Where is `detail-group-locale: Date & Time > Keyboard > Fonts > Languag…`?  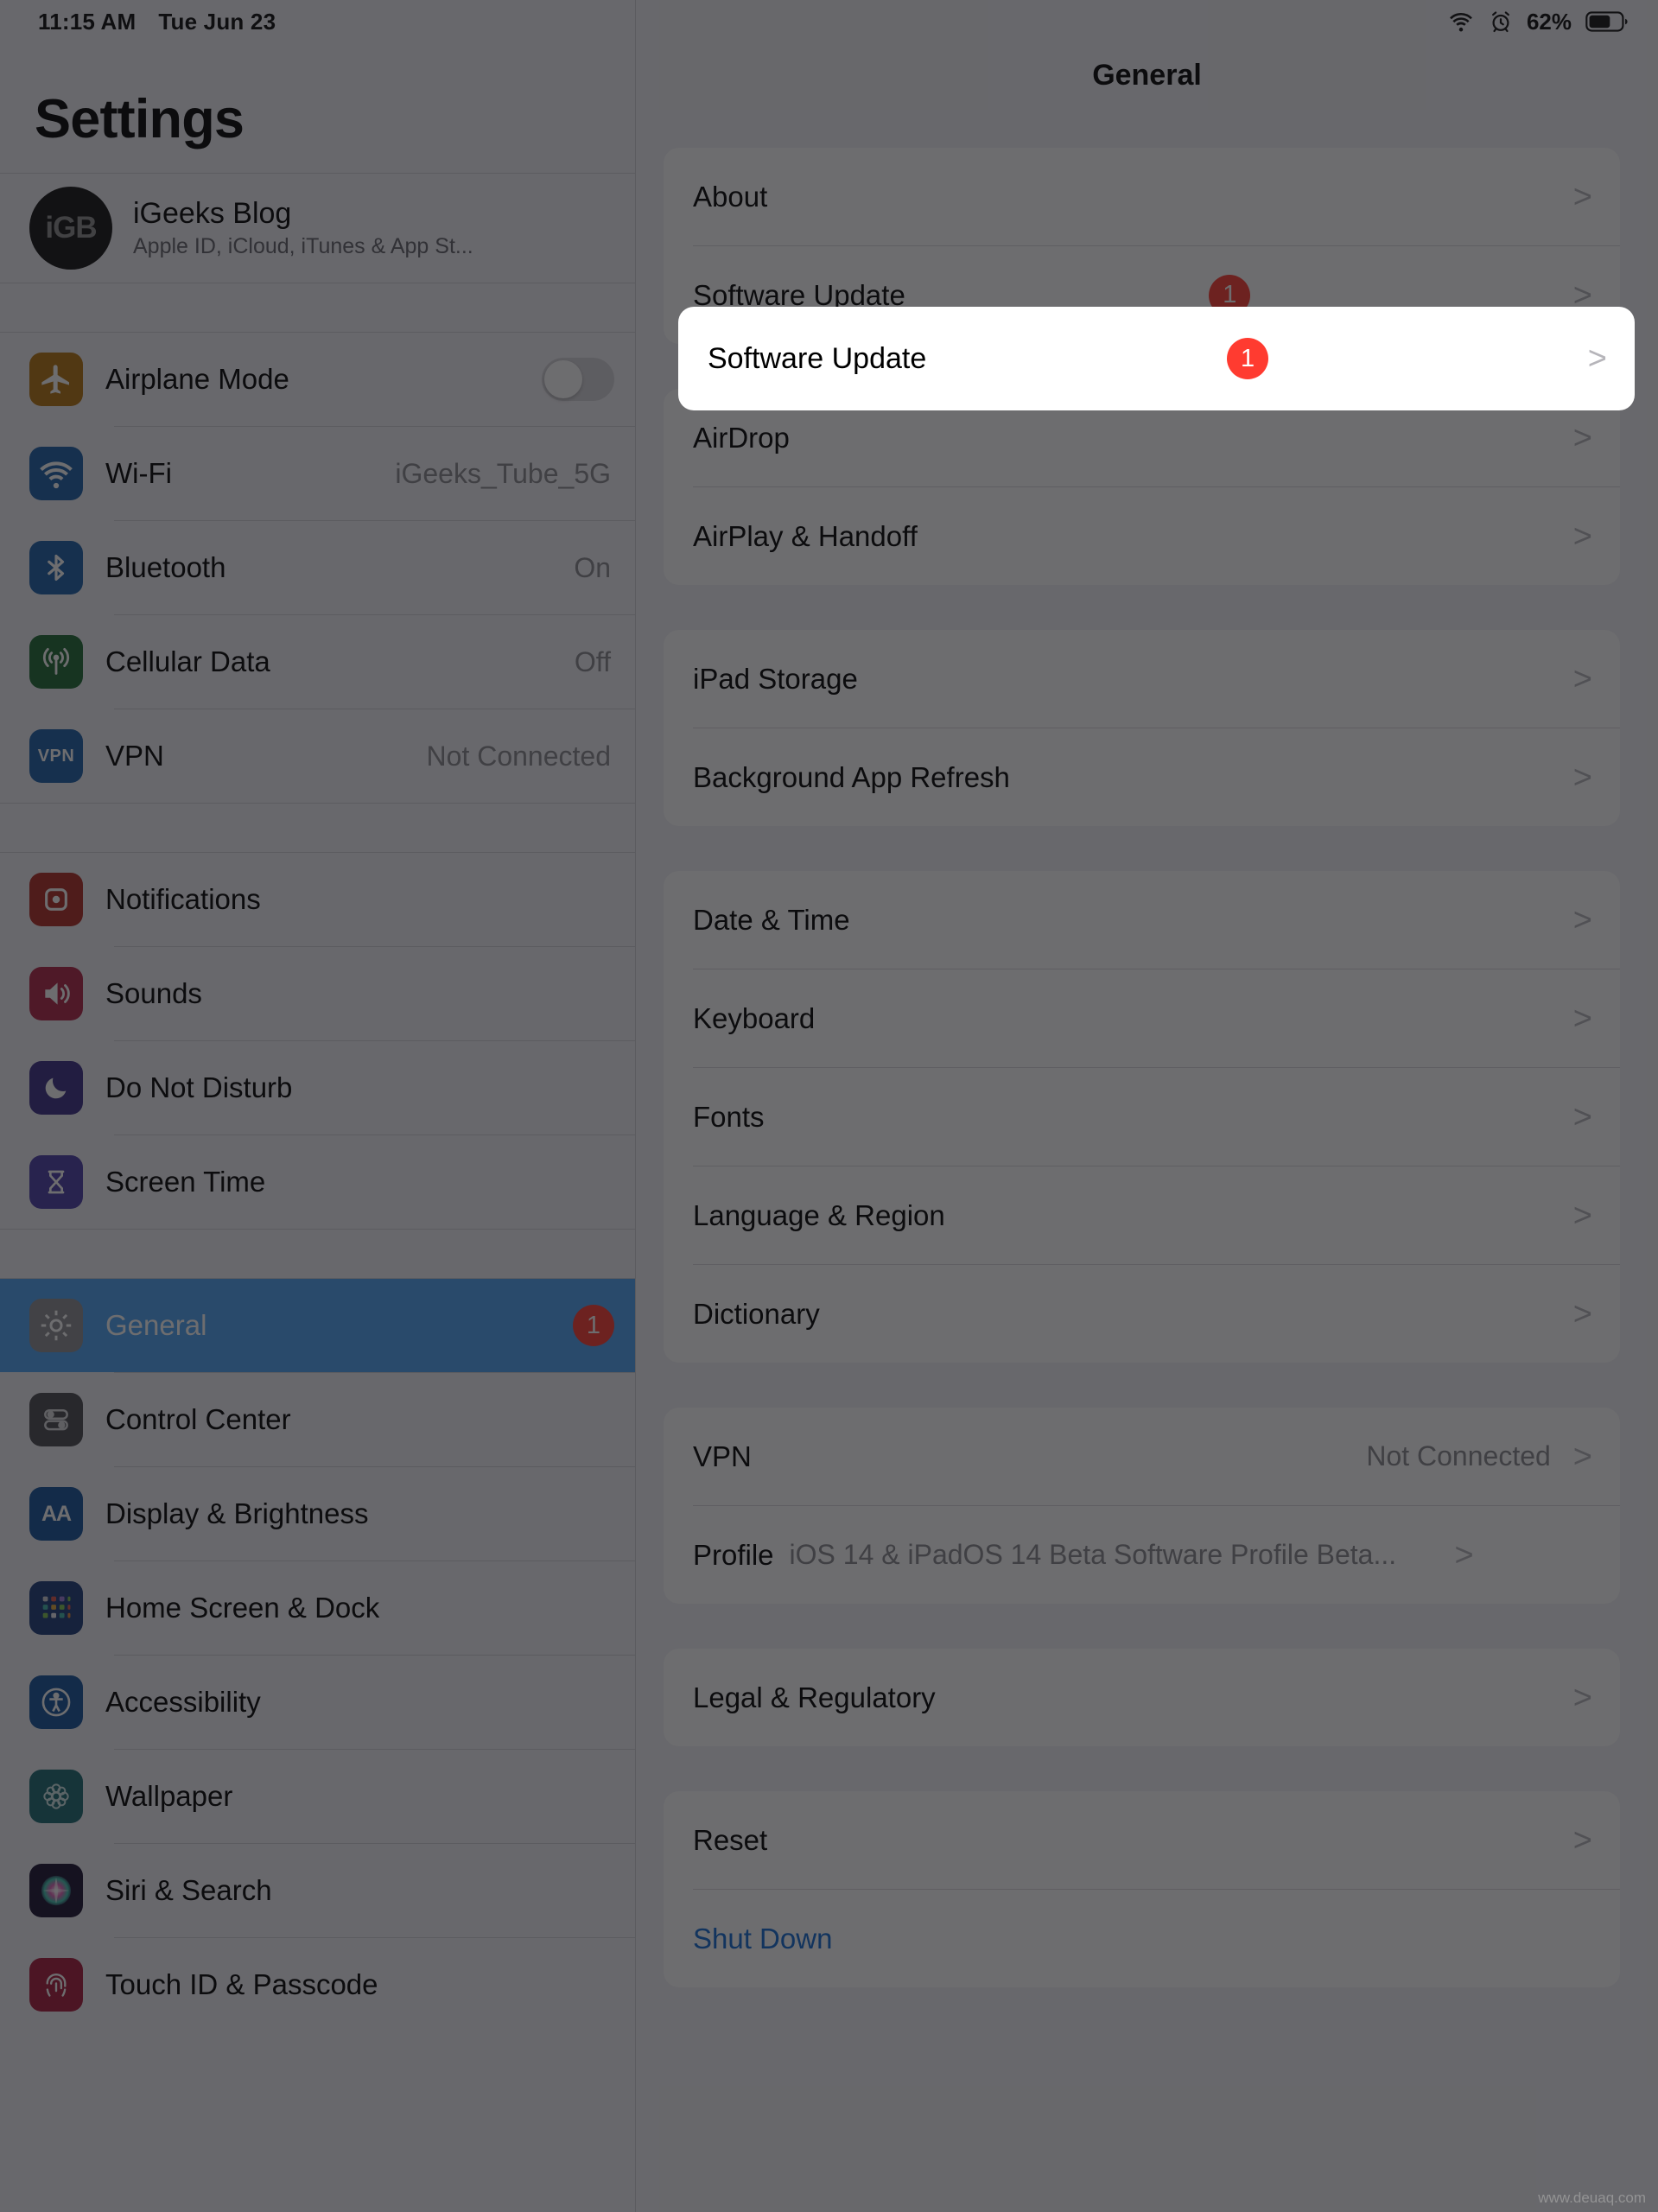 detail-group-locale: Date & Time > Keyboard > Fonts > Languag… is located at coordinates (1142, 1117).